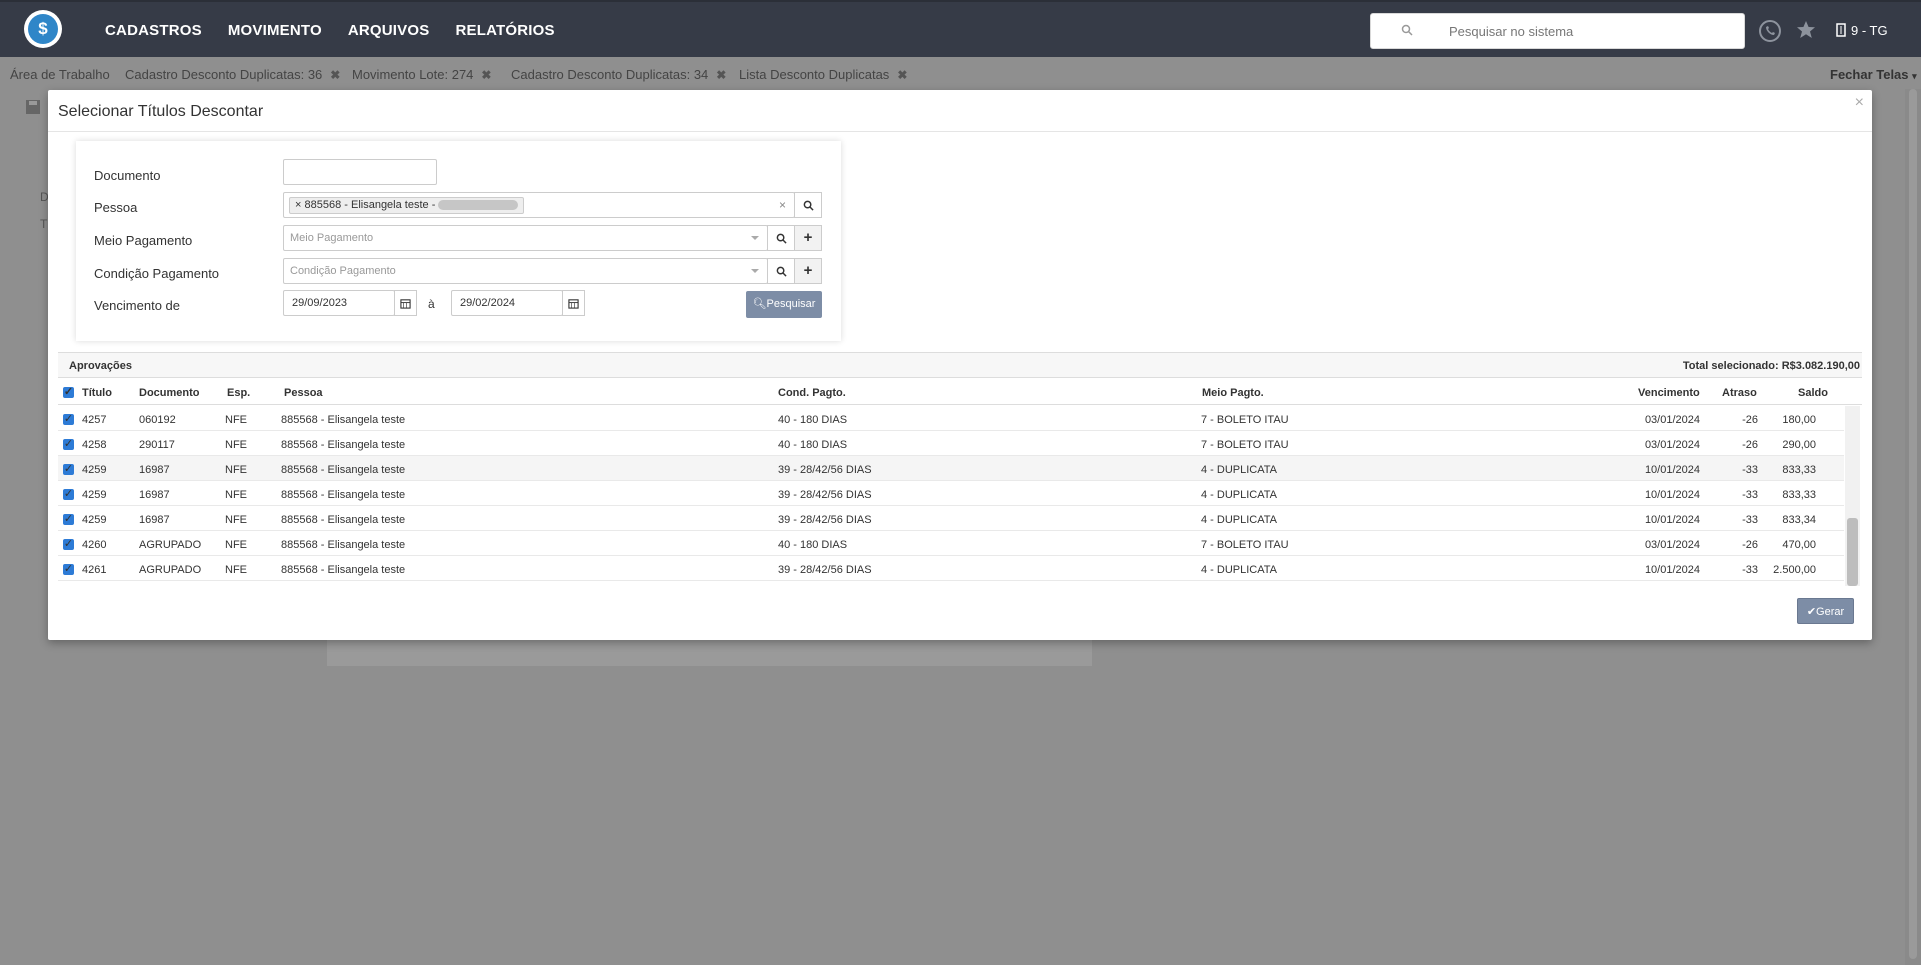 This screenshot has width=1921, height=965. I want to click on whatsapp-icon, so click(1770, 31).